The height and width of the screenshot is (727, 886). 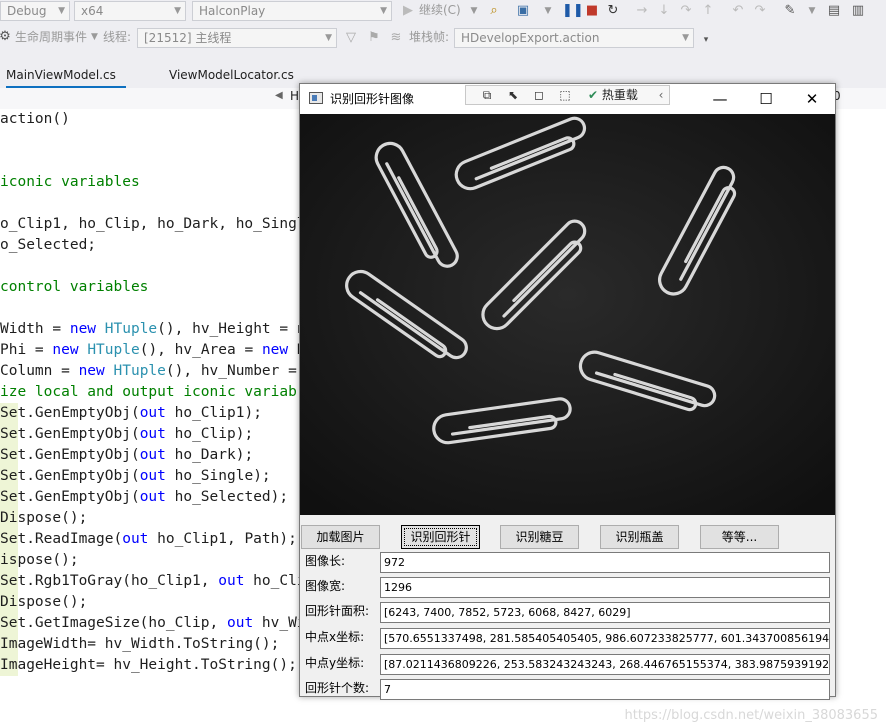 What do you see at coordinates (664, 11) in the screenshot?
I see `step-into-icon: ↓` at bounding box center [664, 11].